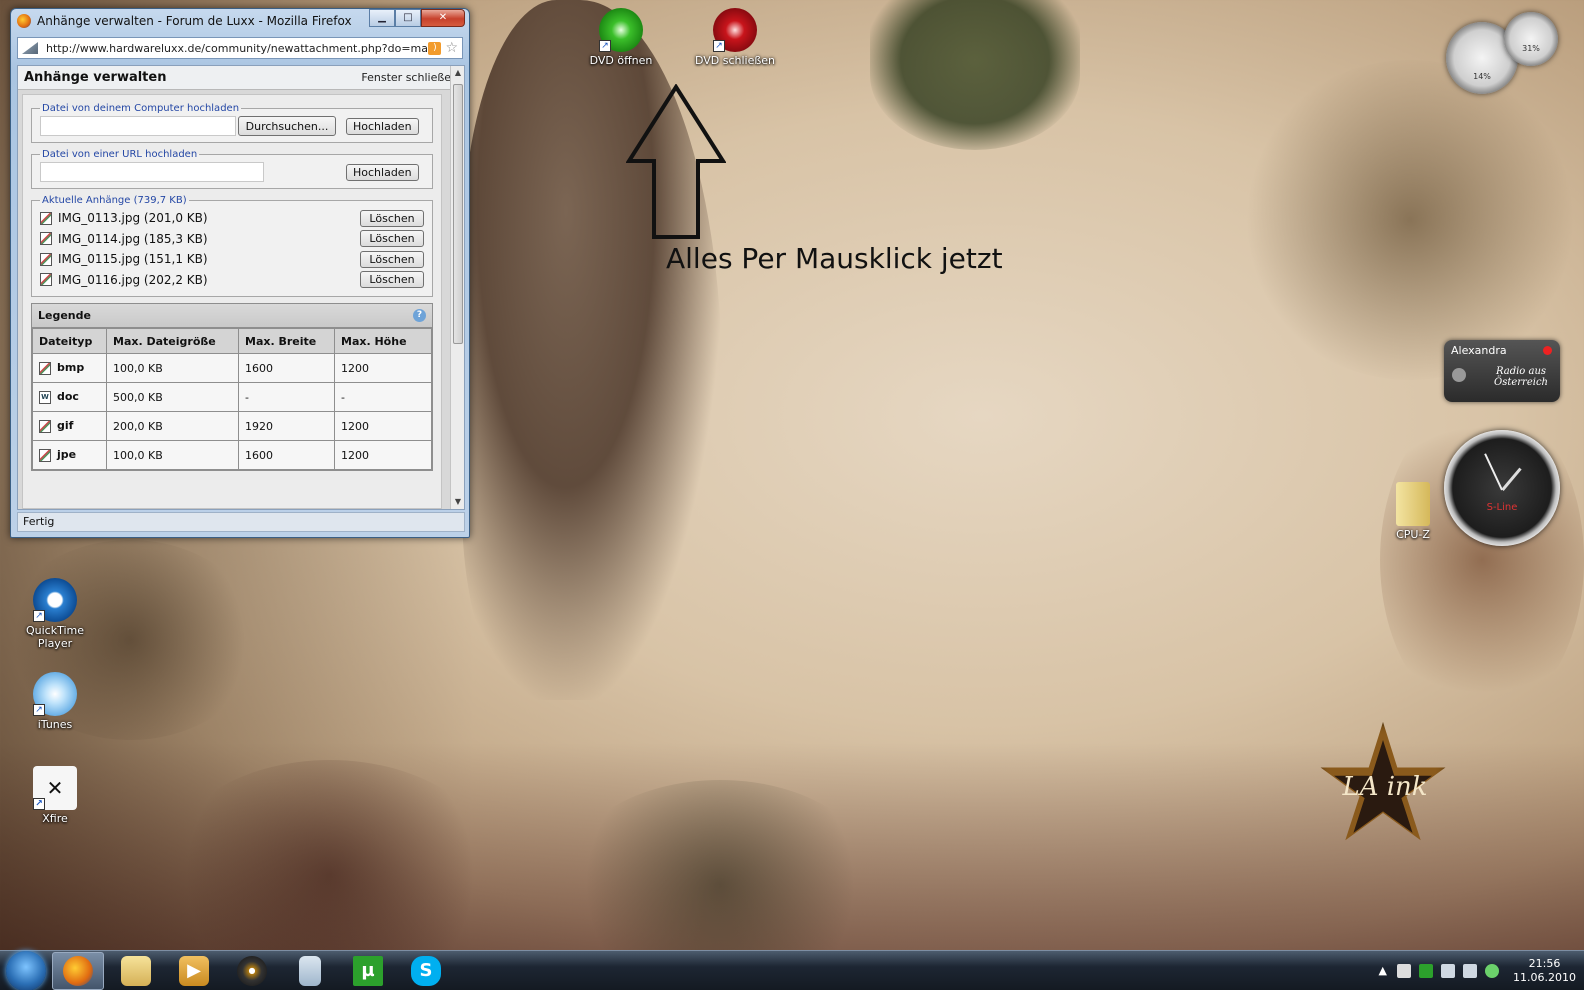  What do you see at coordinates (172, 426) in the screenshot?
I see `size-cell: 200,0 KB` at bounding box center [172, 426].